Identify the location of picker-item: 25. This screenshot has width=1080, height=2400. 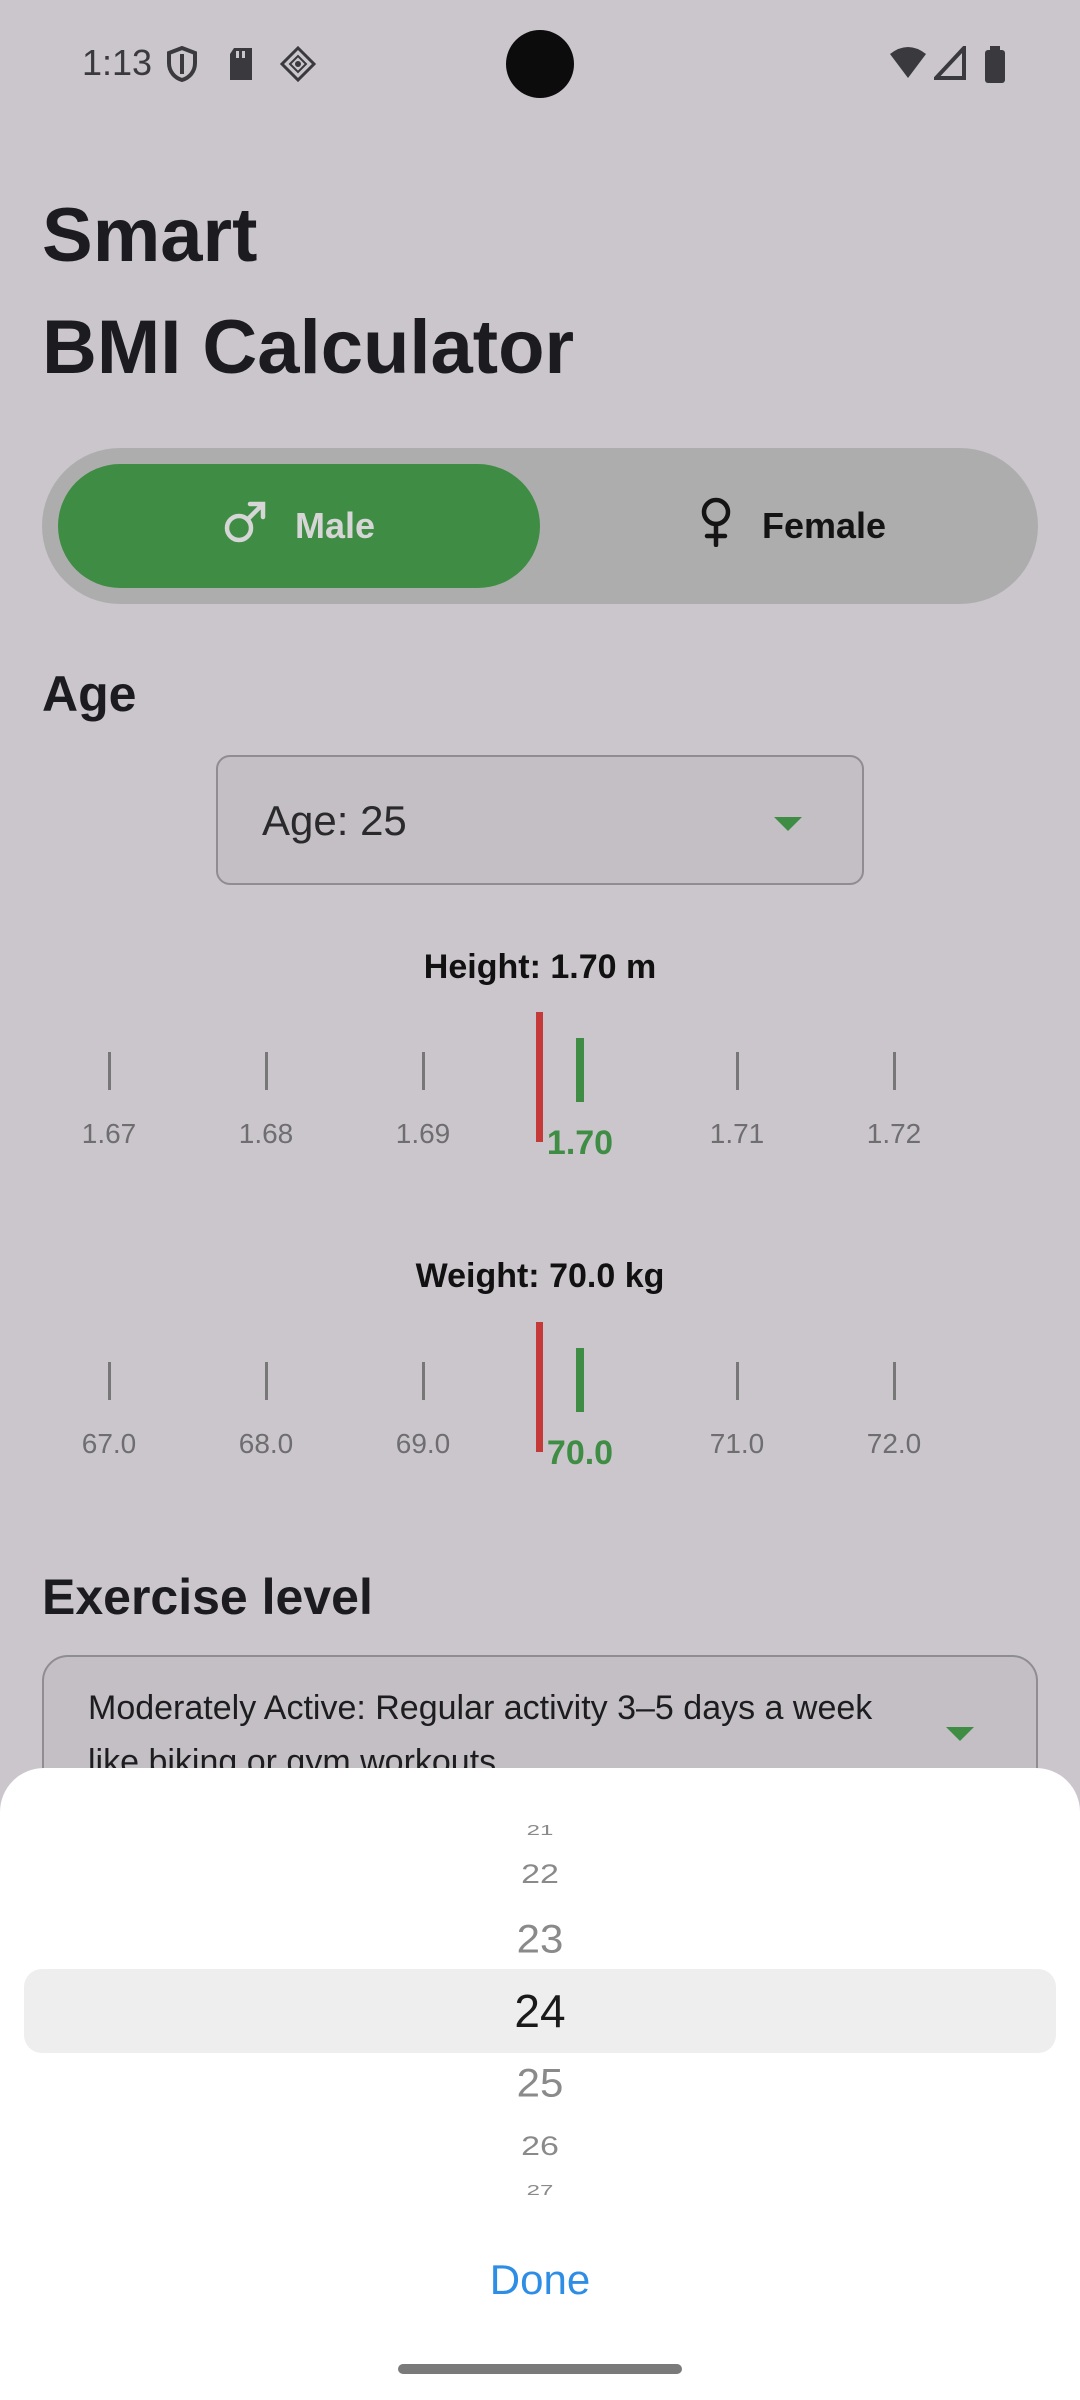
(540, 2083).